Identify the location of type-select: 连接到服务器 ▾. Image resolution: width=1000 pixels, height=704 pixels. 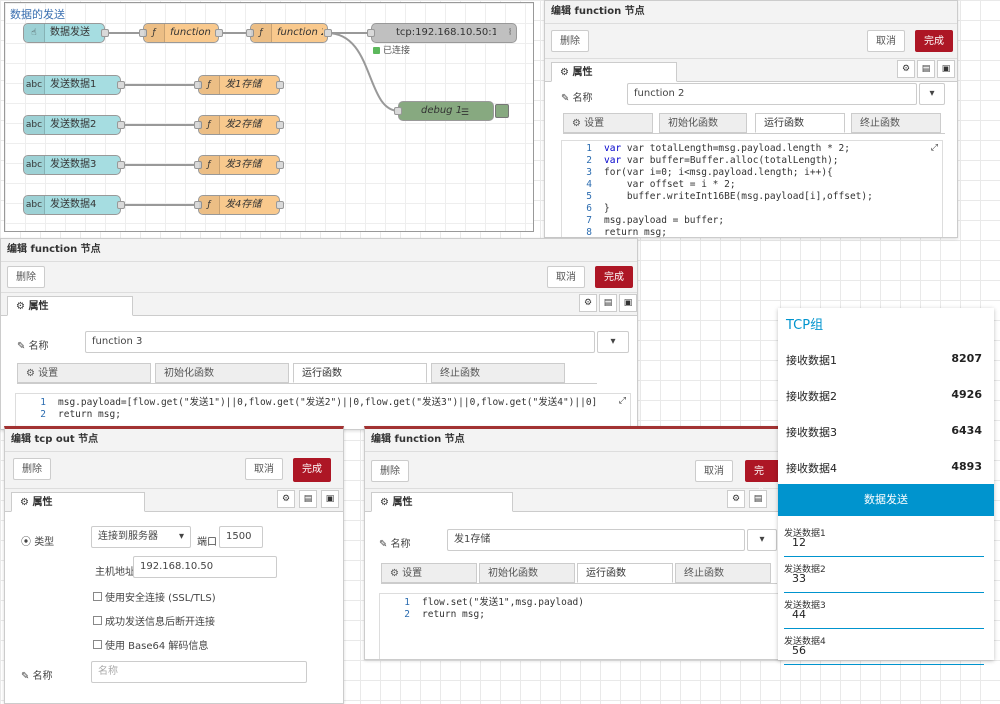
(141, 537).